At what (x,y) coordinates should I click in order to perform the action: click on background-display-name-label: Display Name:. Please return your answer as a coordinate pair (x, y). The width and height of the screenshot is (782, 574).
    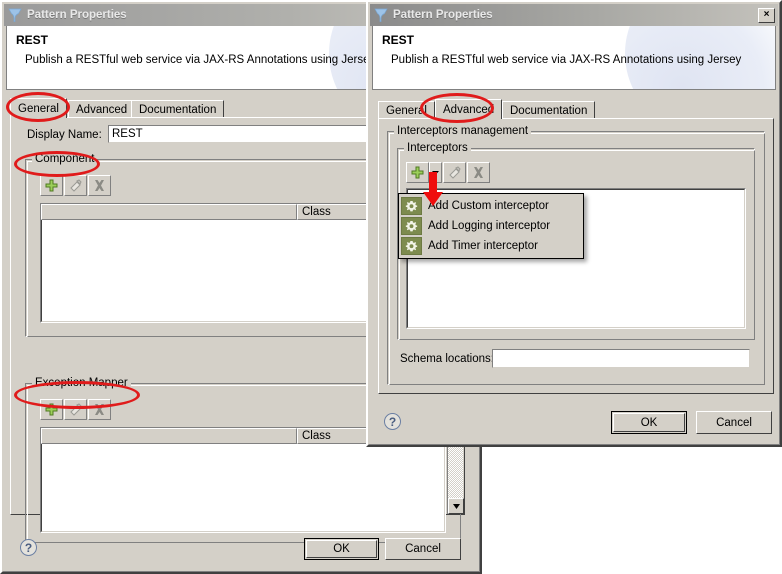
    Looking at the image, I should click on (64, 135).